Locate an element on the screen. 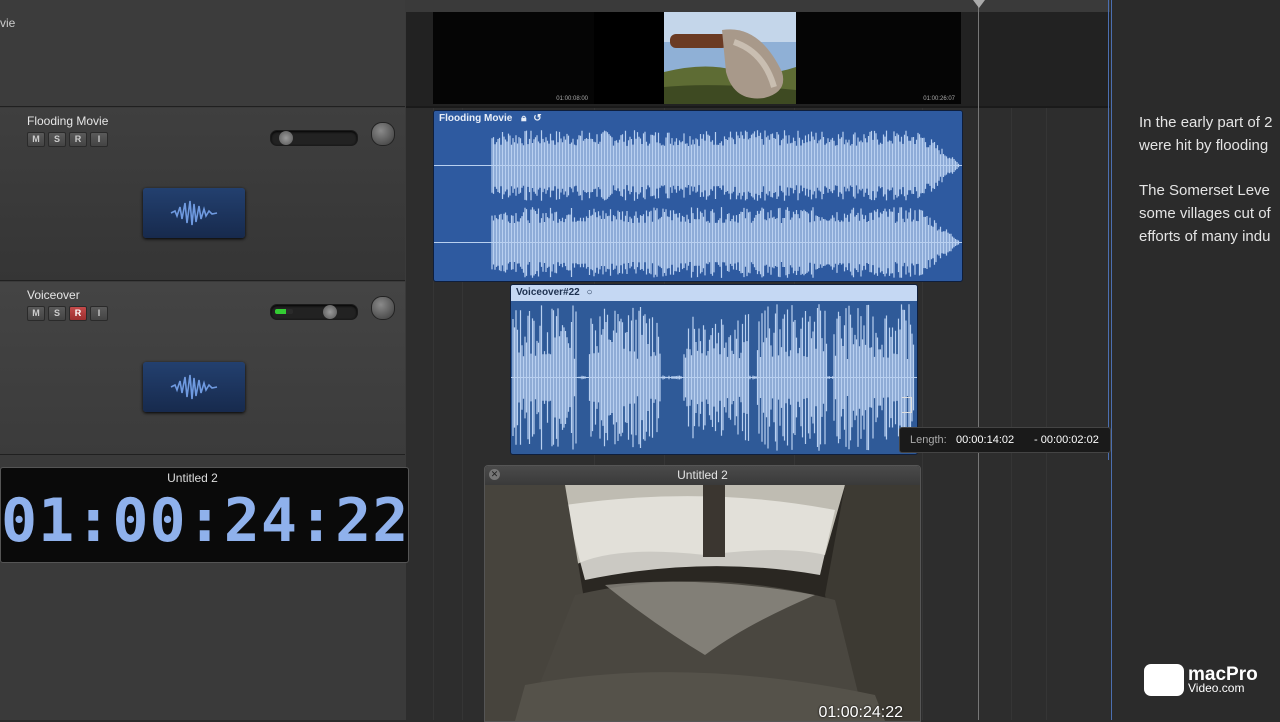  tooltip-length: 00:00:14:02 is located at coordinates (985, 440).